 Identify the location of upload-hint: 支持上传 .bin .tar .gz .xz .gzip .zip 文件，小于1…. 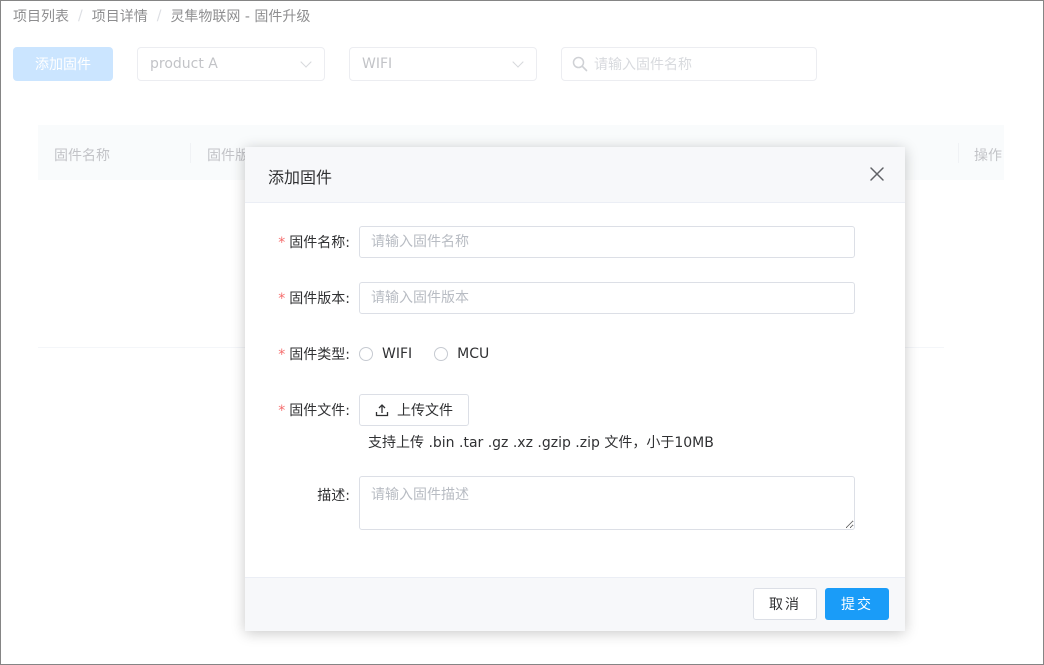
(541, 443).